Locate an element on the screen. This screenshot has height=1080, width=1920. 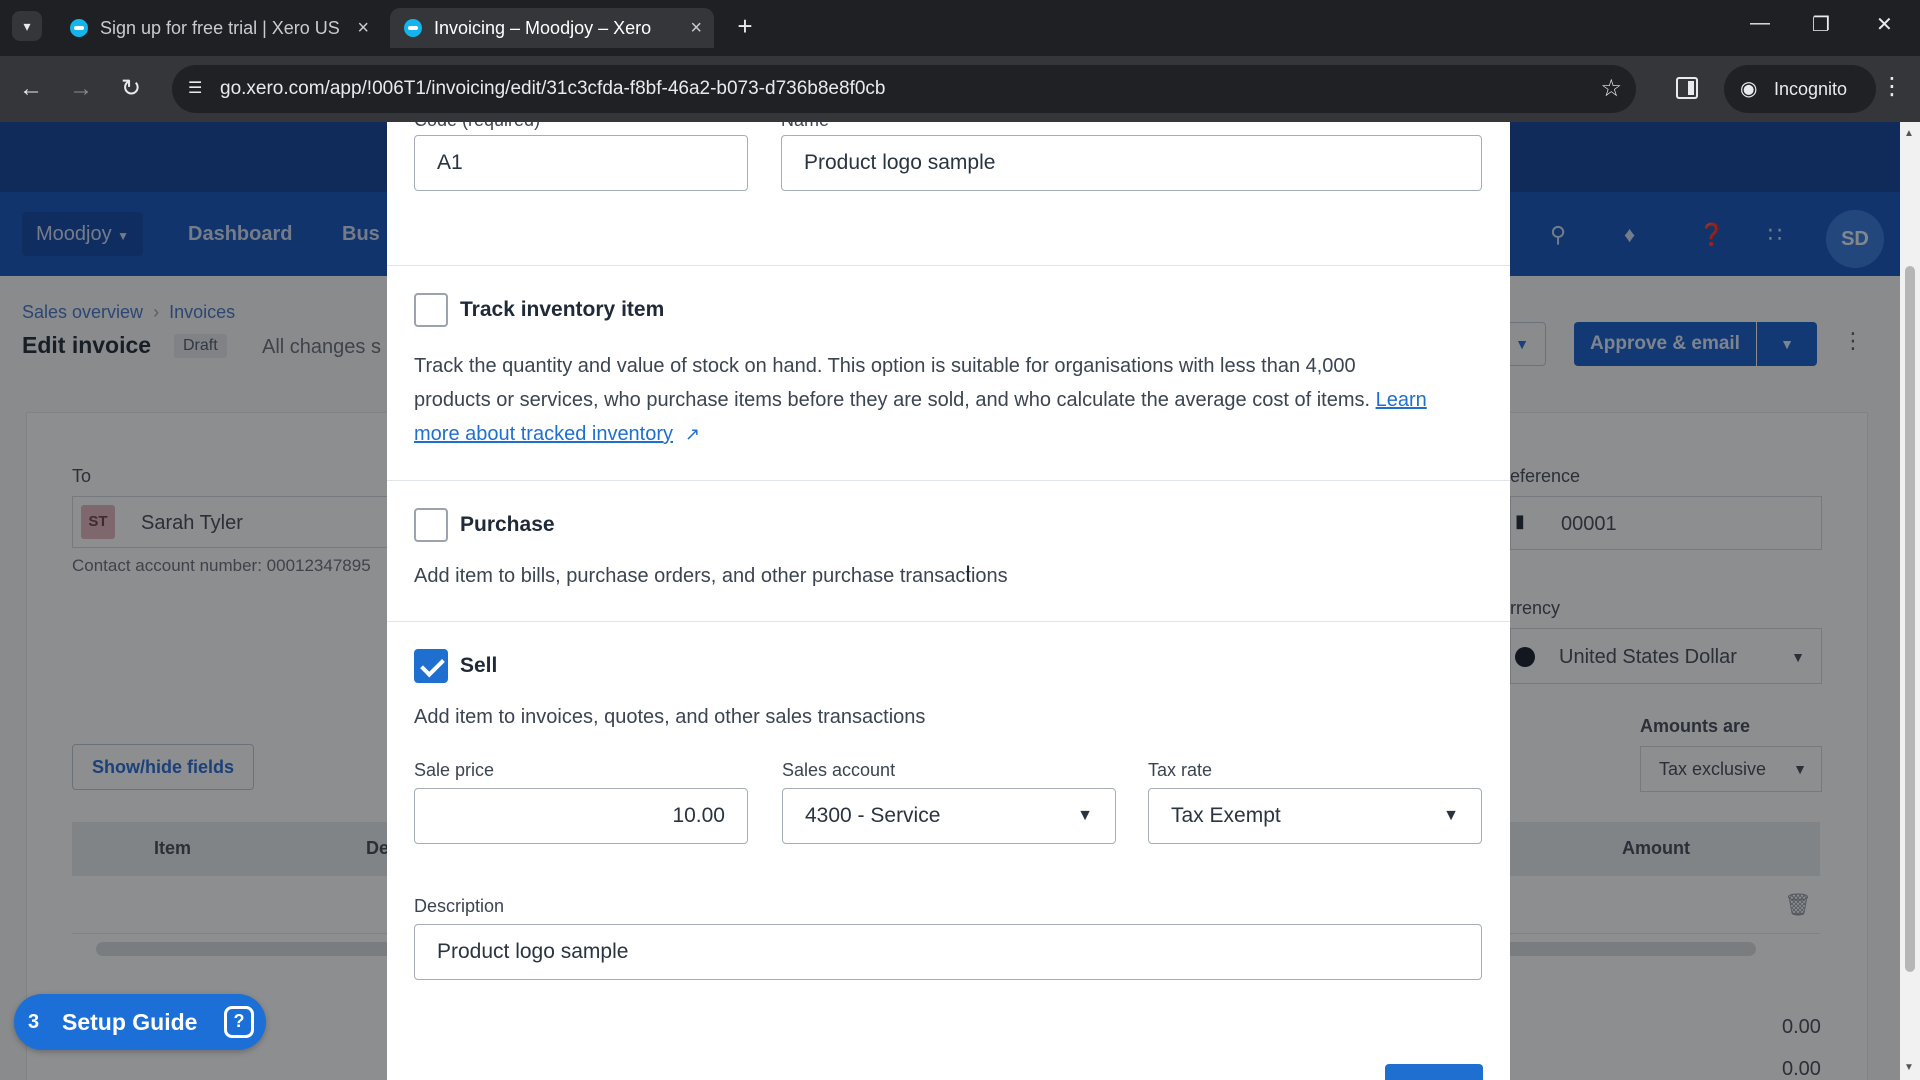
sales-account-value: 4300 - Service is located at coordinates (873, 815).